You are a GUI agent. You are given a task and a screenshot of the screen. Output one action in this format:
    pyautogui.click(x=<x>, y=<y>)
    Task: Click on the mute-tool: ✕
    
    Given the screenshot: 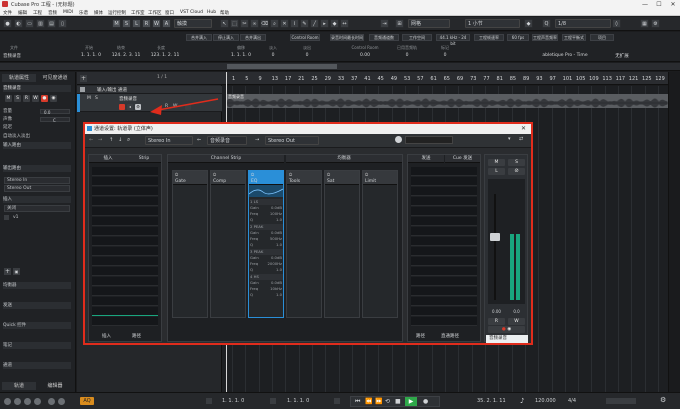 What is the action you would take?
    pyautogui.click(x=284, y=23)
    